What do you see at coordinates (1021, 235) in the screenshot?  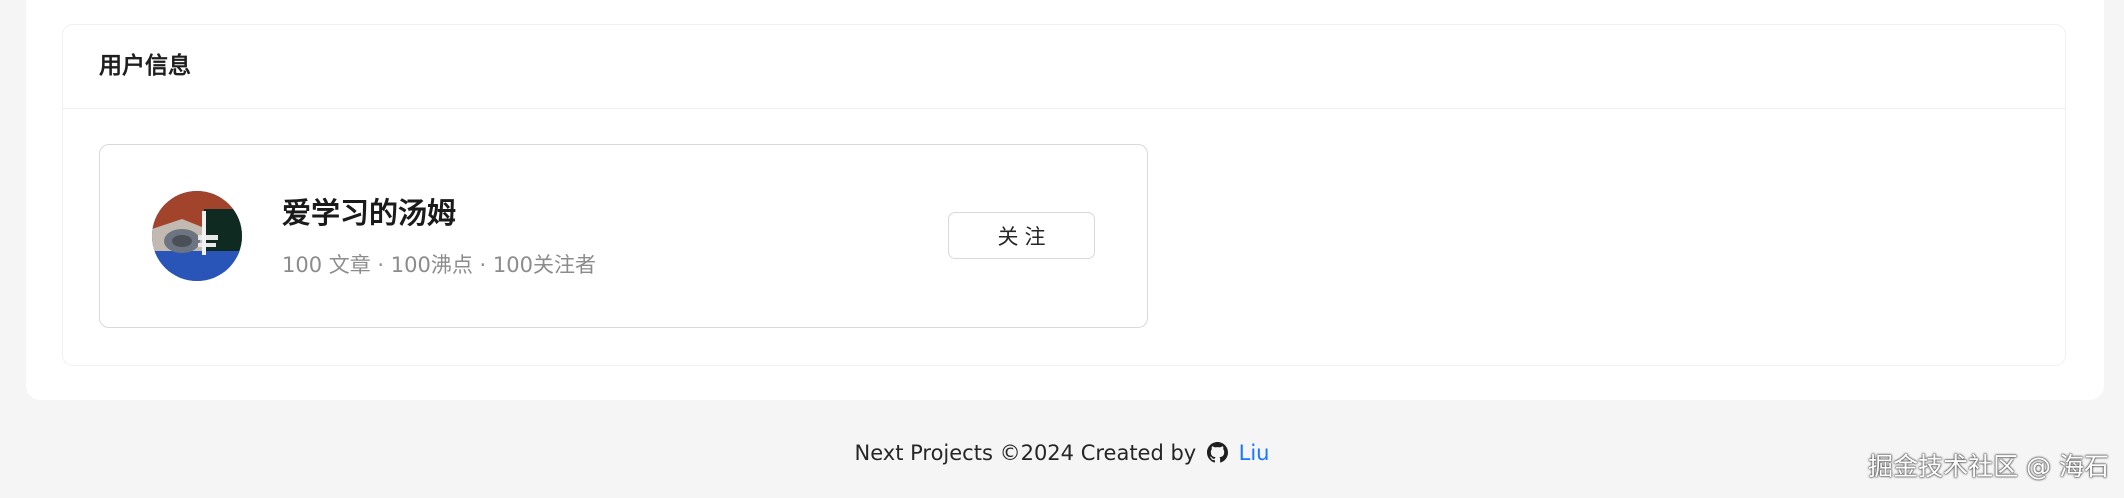 I see `follow-button: 关注` at bounding box center [1021, 235].